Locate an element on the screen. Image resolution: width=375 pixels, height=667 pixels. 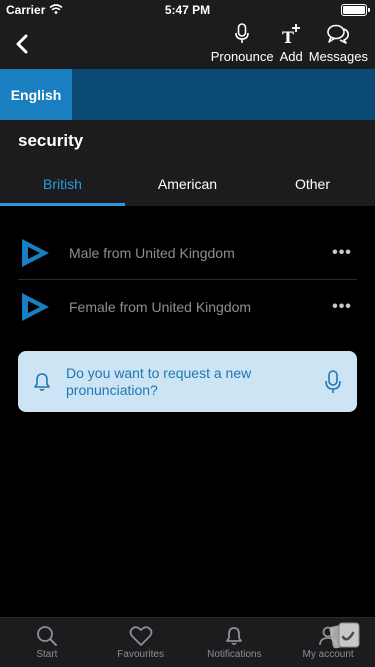
language-tab-english: English is located at coordinates (36, 94).